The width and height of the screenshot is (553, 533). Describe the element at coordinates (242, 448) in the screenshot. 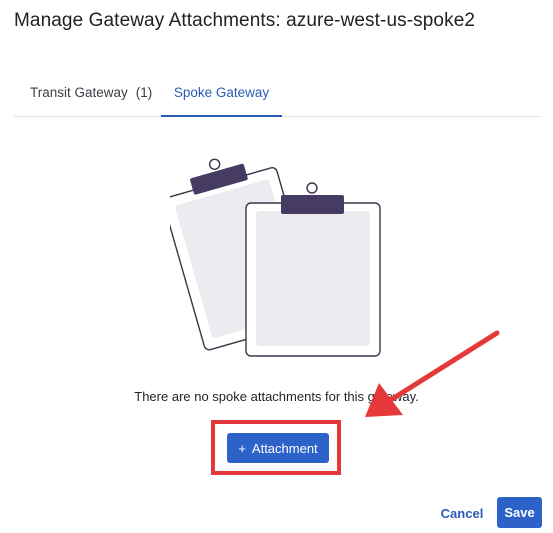

I see `plus-icon: +` at that location.